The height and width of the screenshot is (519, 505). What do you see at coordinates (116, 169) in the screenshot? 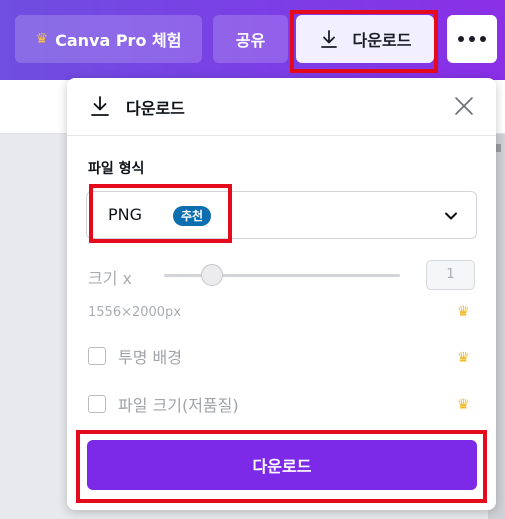
I see `file-type-label: 파일 형식` at bounding box center [116, 169].